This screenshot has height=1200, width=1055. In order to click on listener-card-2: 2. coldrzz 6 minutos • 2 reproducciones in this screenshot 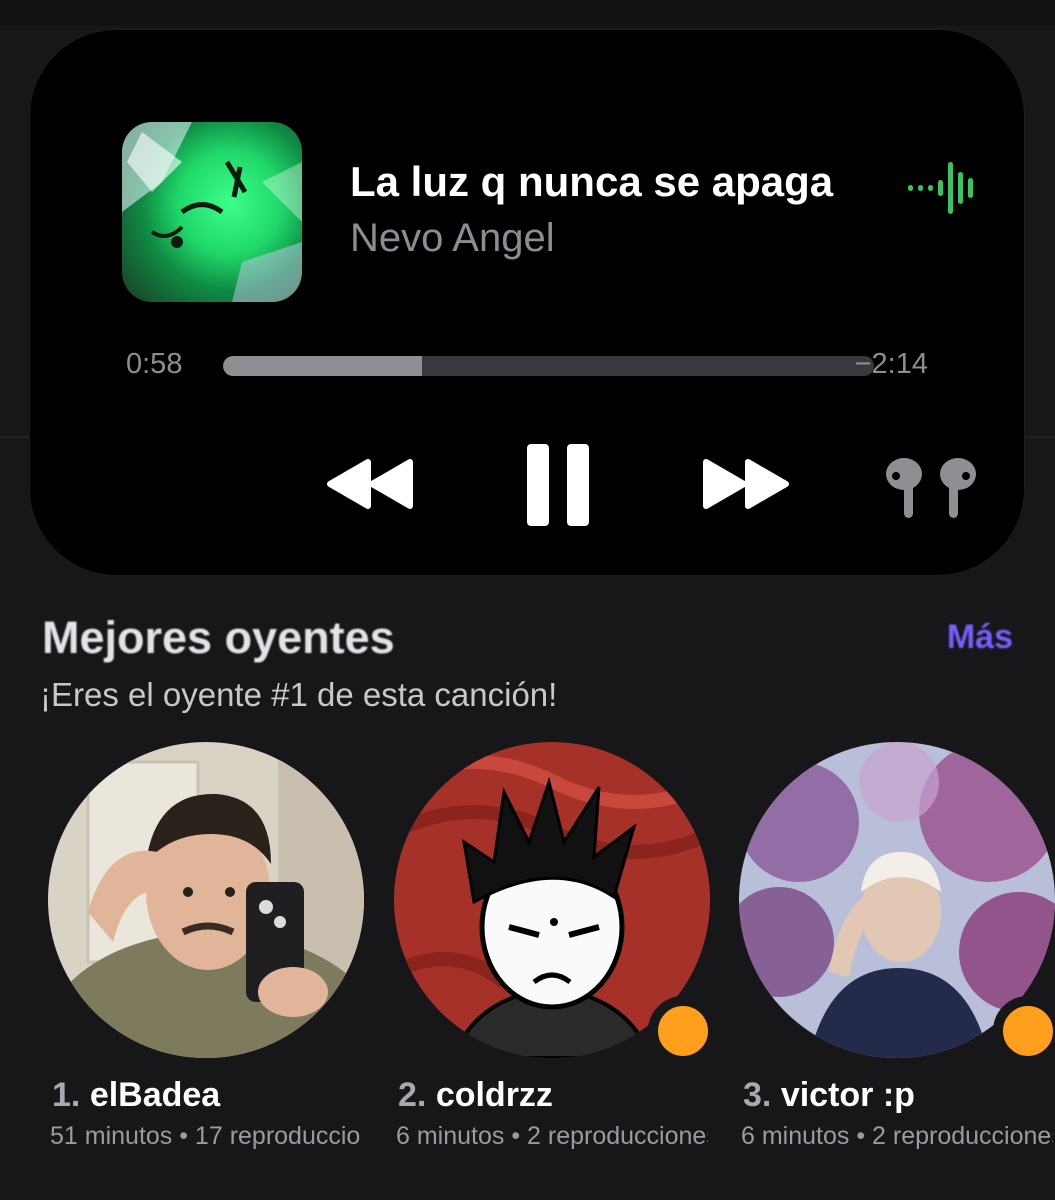, I will do `click(564, 946)`.